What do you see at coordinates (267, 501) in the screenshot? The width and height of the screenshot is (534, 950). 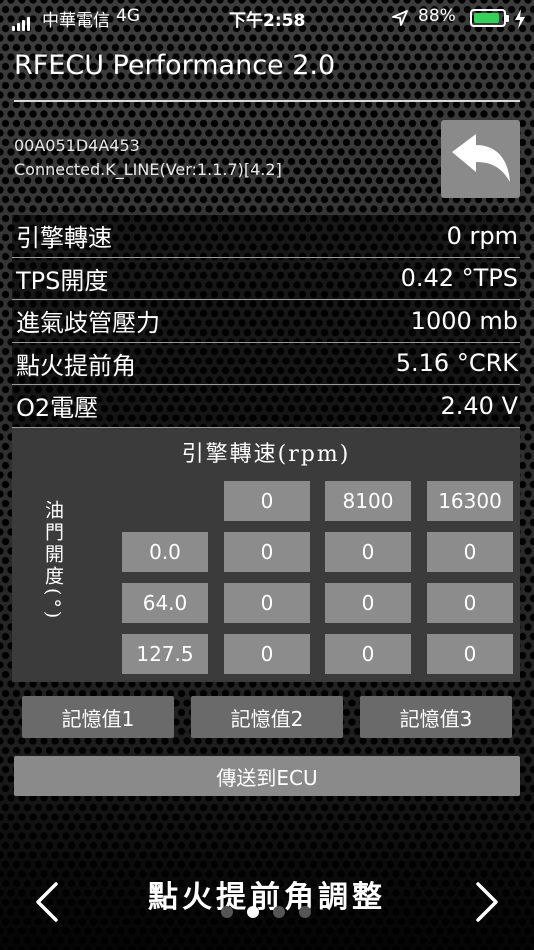 I see `rpm-column-header: 0` at bounding box center [267, 501].